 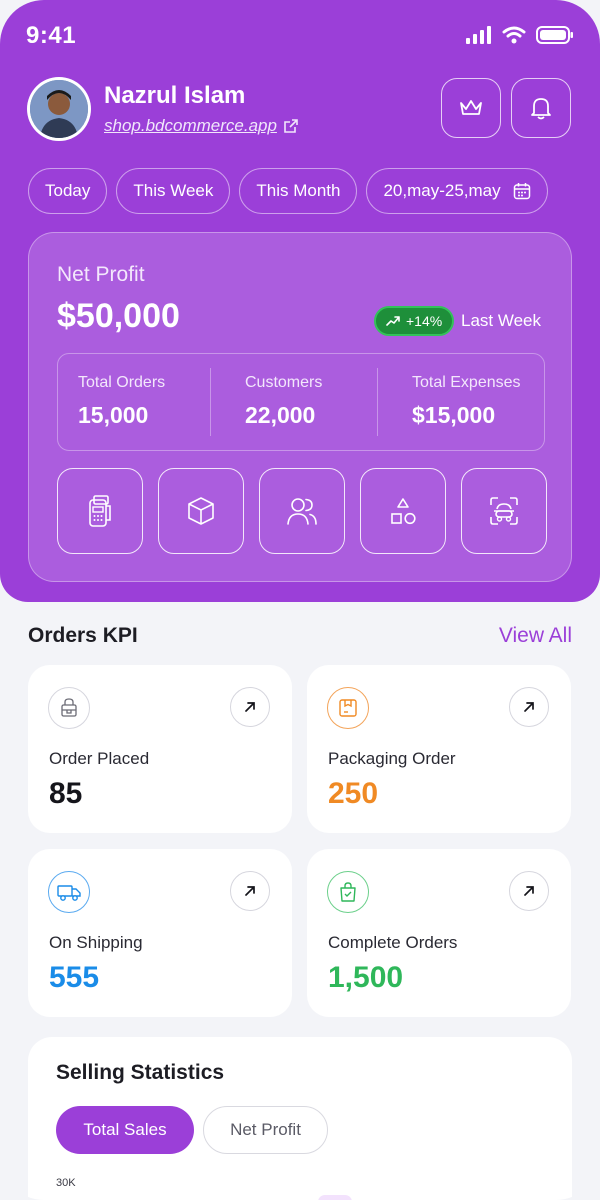 I want to click on filter-label: Today, so click(x=68, y=190).